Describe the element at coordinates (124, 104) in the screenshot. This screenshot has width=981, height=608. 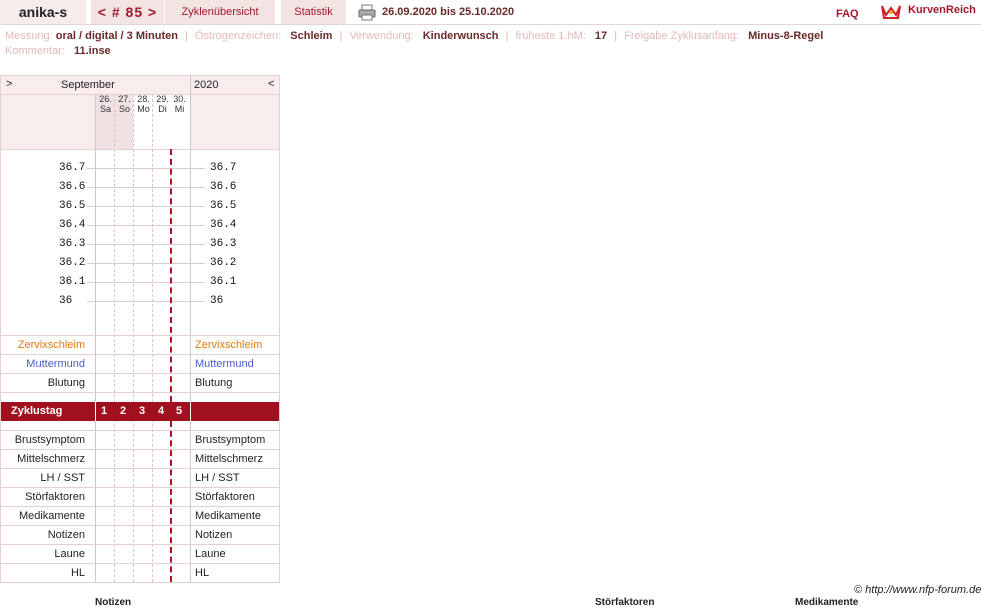
I see `day-column: 27. So` at that location.